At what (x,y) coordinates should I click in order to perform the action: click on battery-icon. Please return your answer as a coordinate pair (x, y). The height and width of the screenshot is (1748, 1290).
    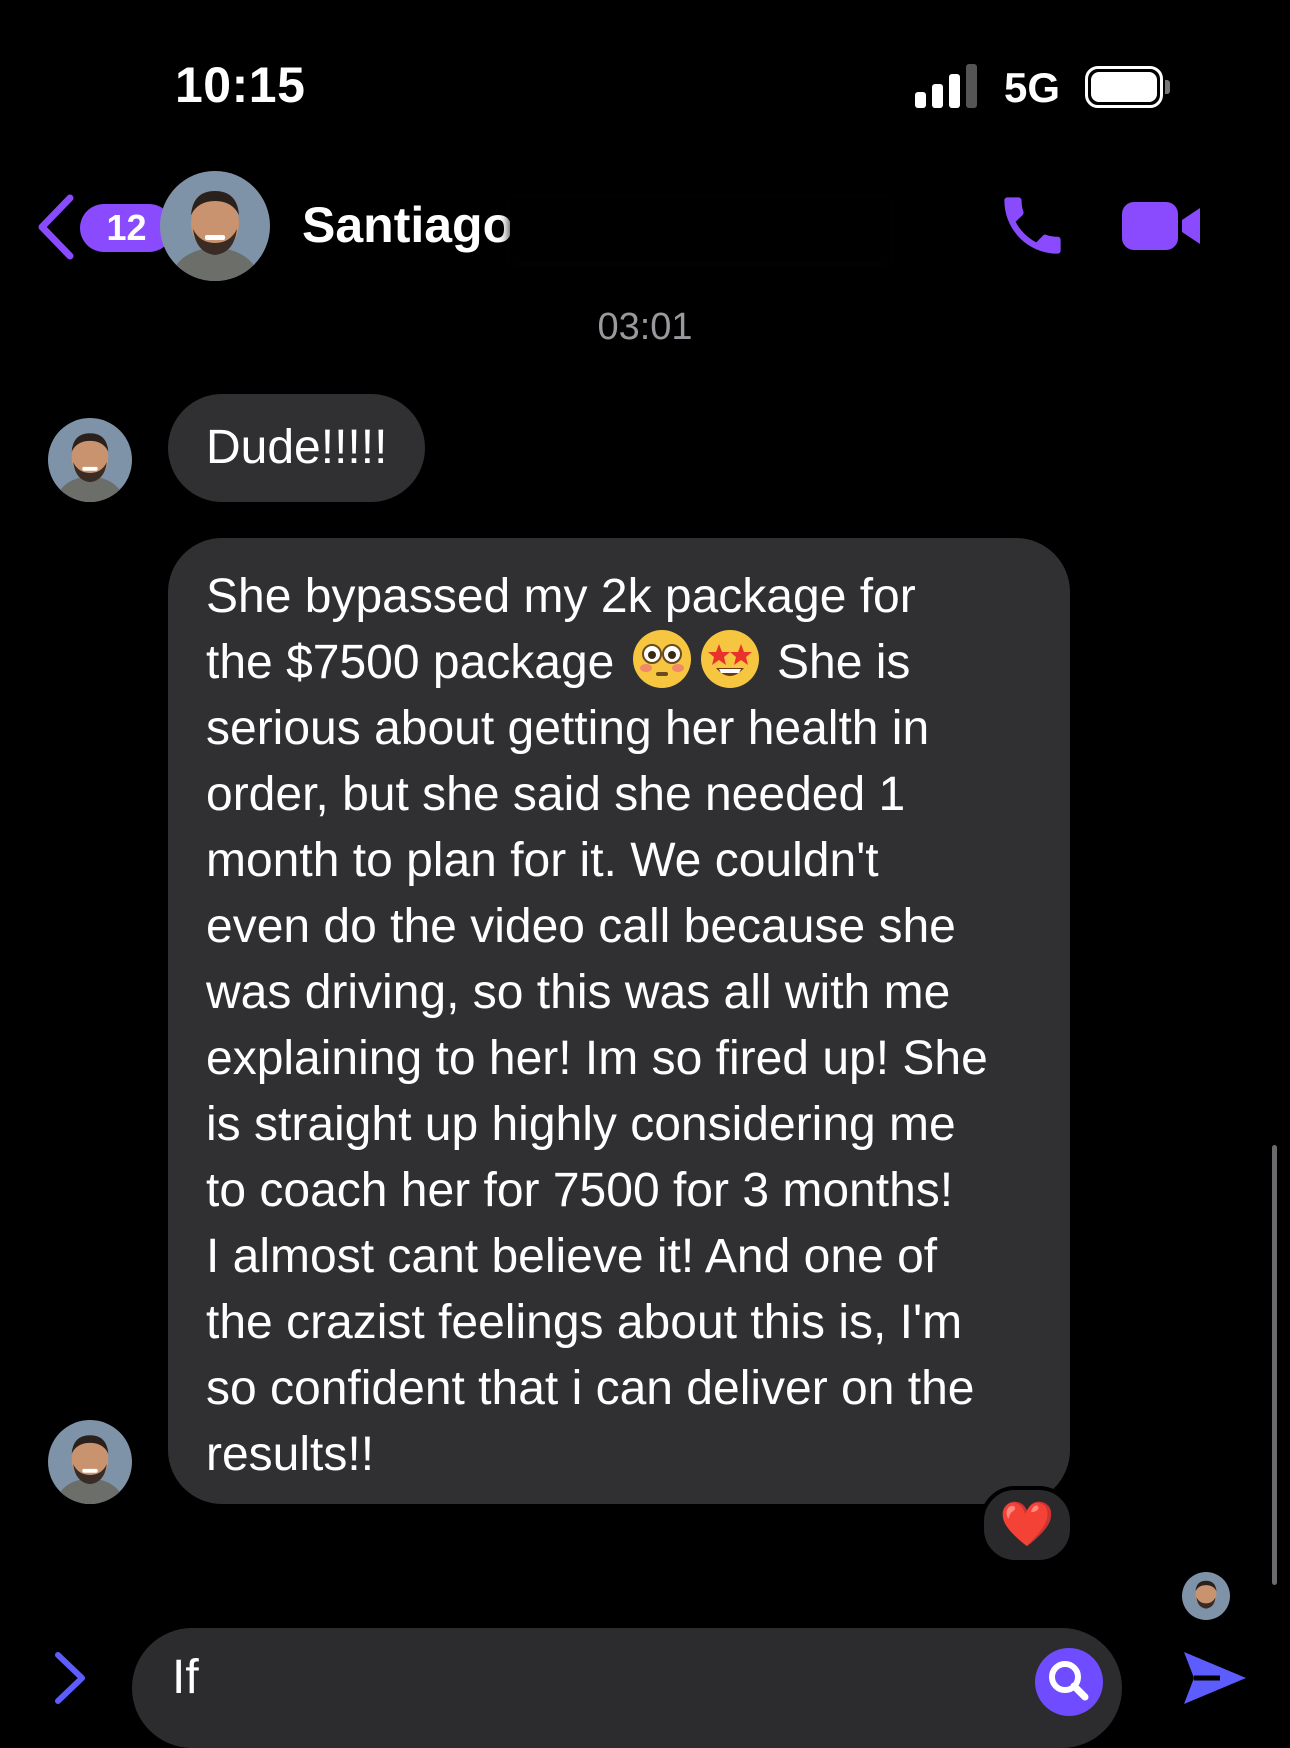
    Looking at the image, I should click on (1127, 87).